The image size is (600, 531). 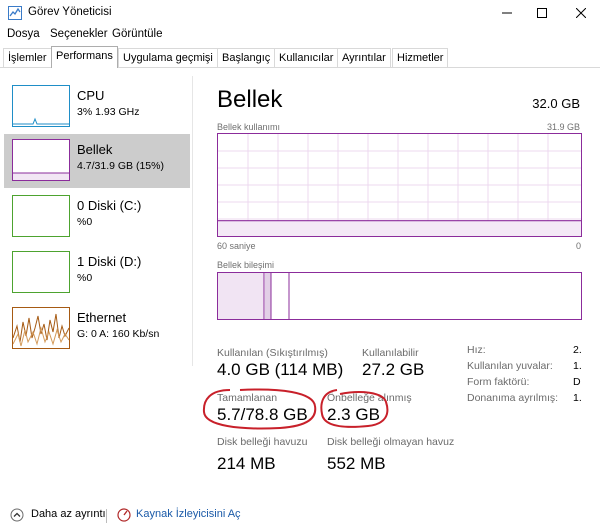 I want to click on sidebar-item-ethernet: Ethernet G: 0 A: 160 Kb/sn, so click(x=97, y=329).